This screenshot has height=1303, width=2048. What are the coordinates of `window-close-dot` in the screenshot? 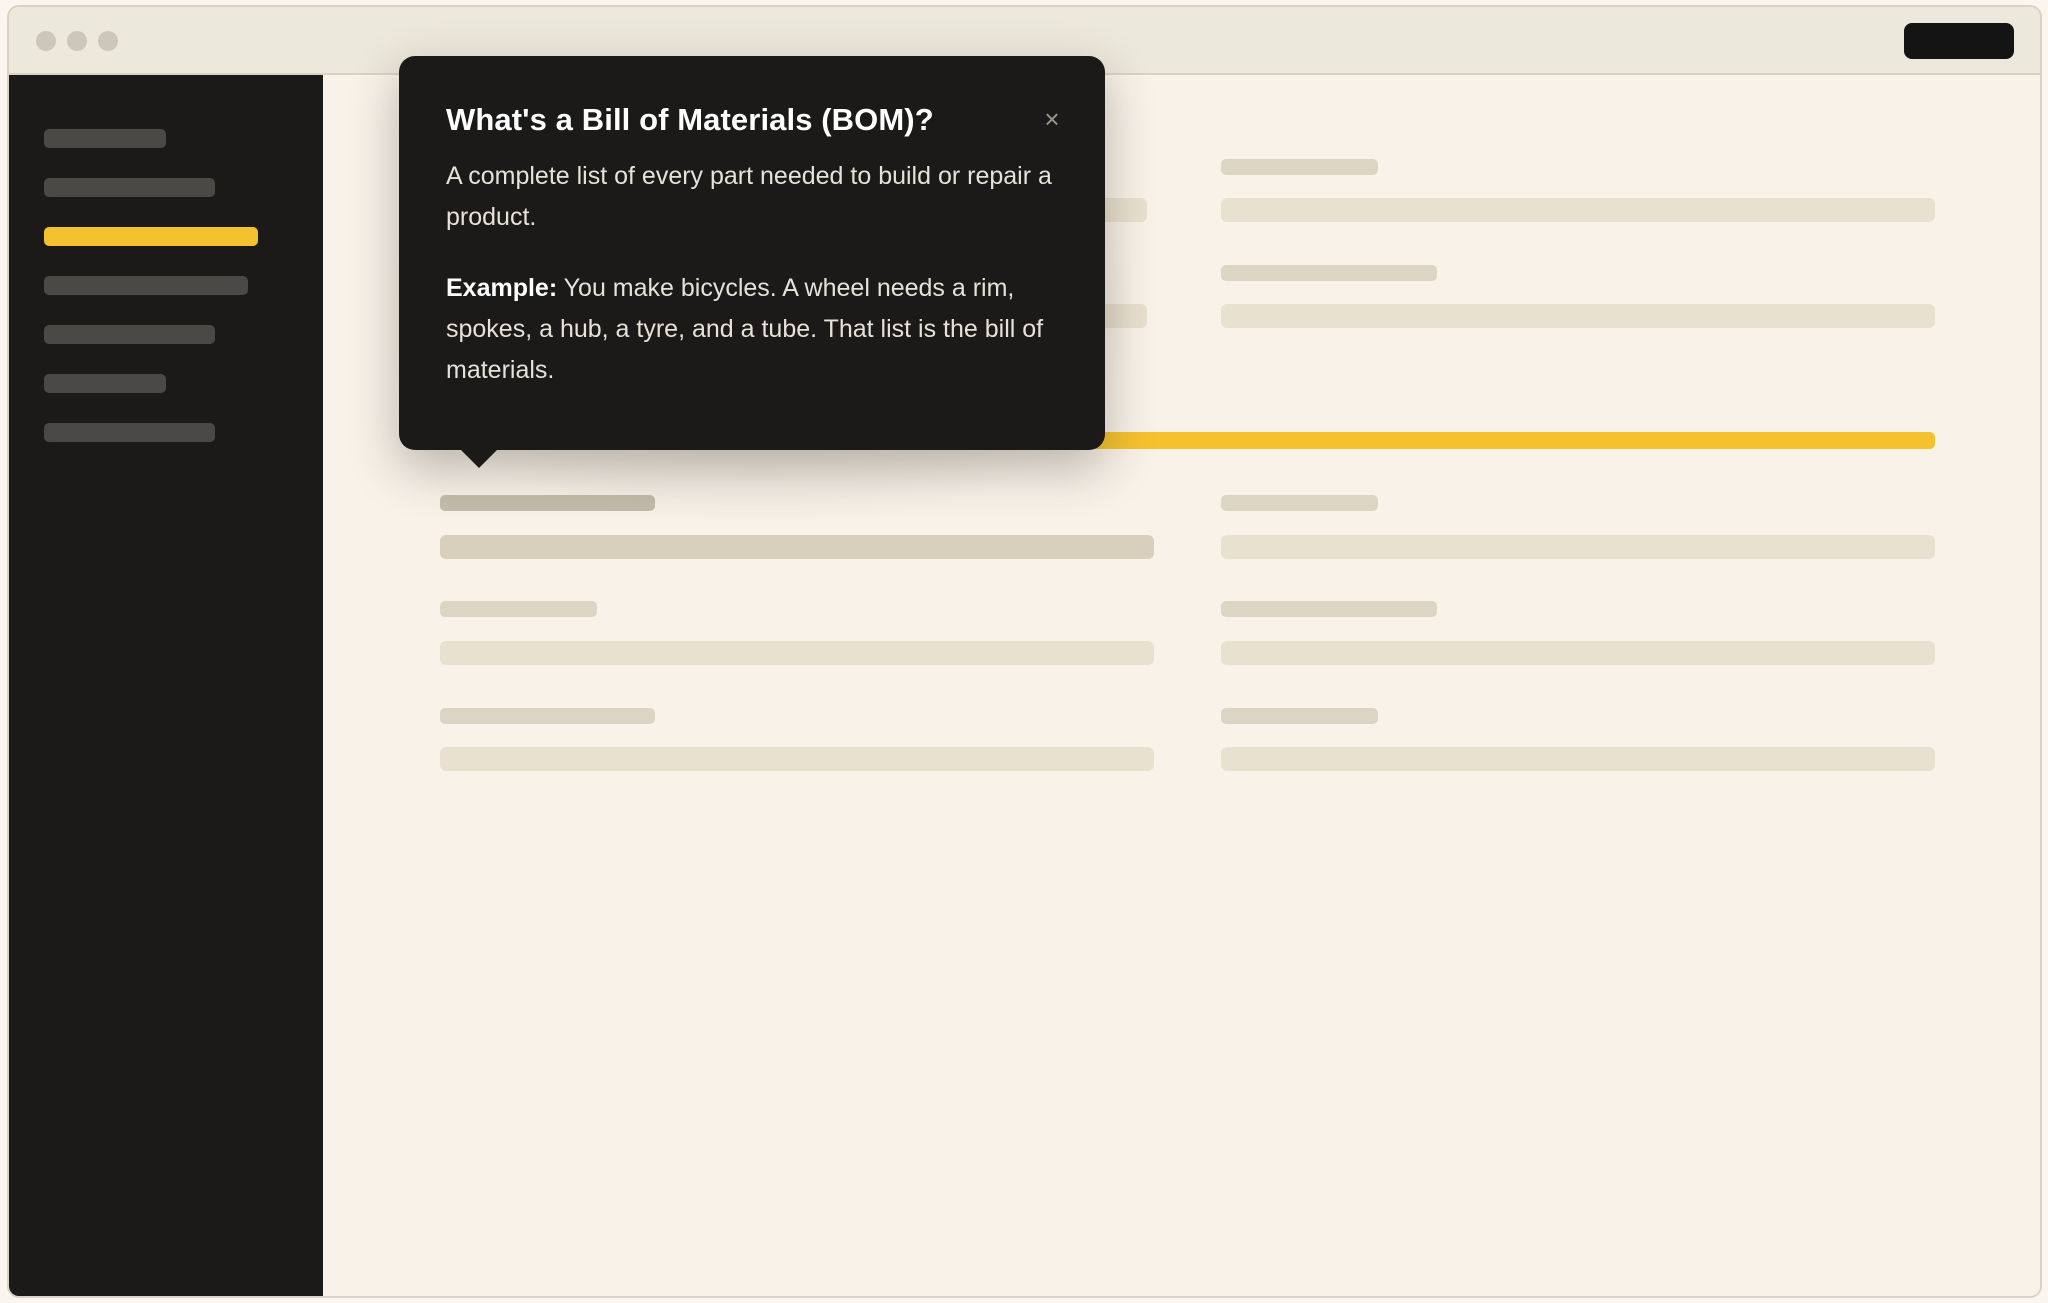 It's located at (46, 41).